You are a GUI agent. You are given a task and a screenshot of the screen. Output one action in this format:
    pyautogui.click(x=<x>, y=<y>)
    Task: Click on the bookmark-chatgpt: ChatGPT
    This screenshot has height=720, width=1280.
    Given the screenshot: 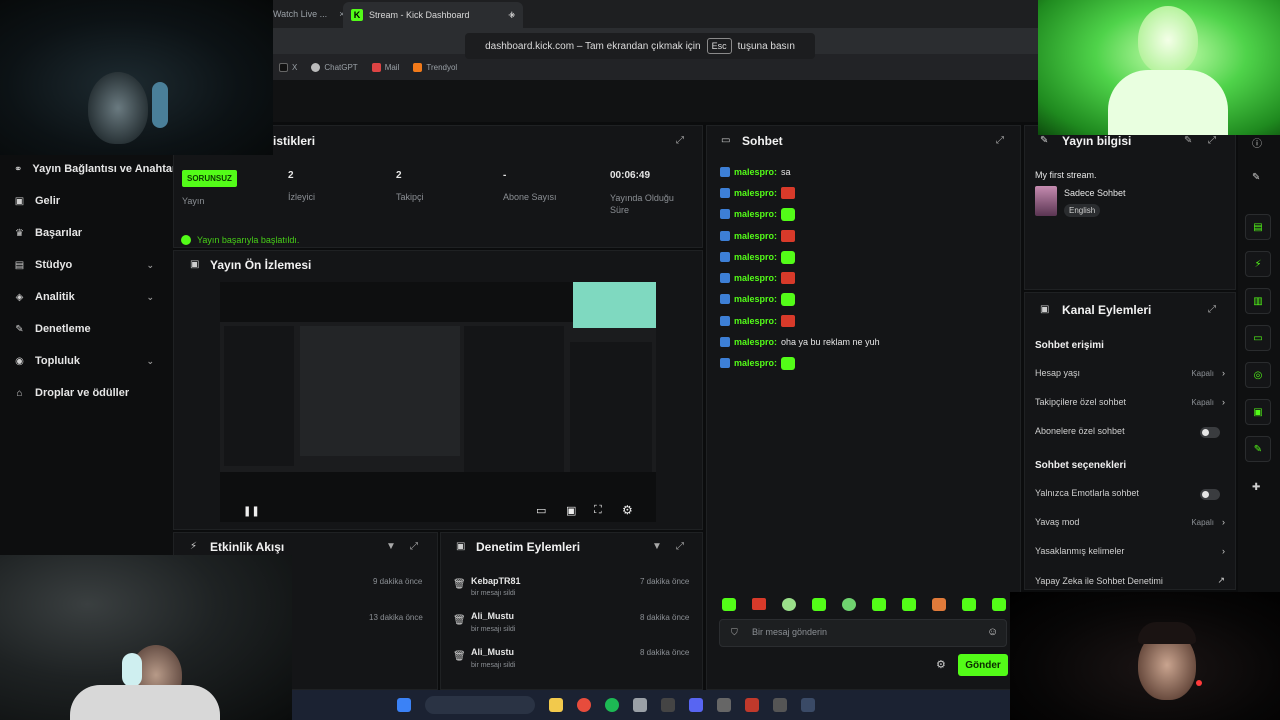 What is the action you would take?
    pyautogui.click(x=334, y=67)
    